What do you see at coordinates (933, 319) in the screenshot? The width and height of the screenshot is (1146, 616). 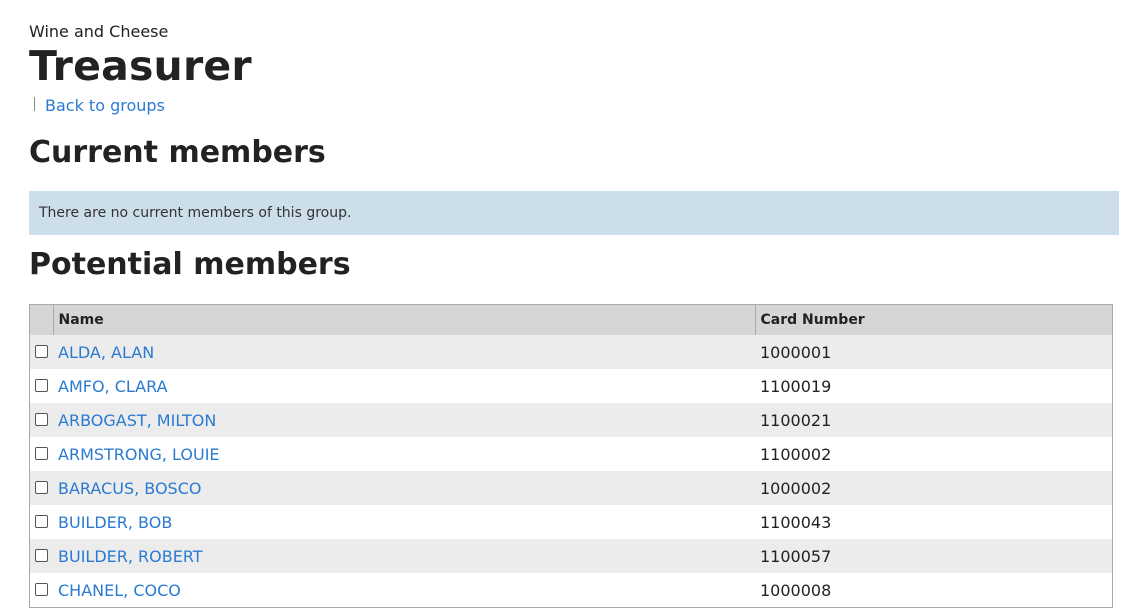 I see `card-number-column-header: Card Number` at bounding box center [933, 319].